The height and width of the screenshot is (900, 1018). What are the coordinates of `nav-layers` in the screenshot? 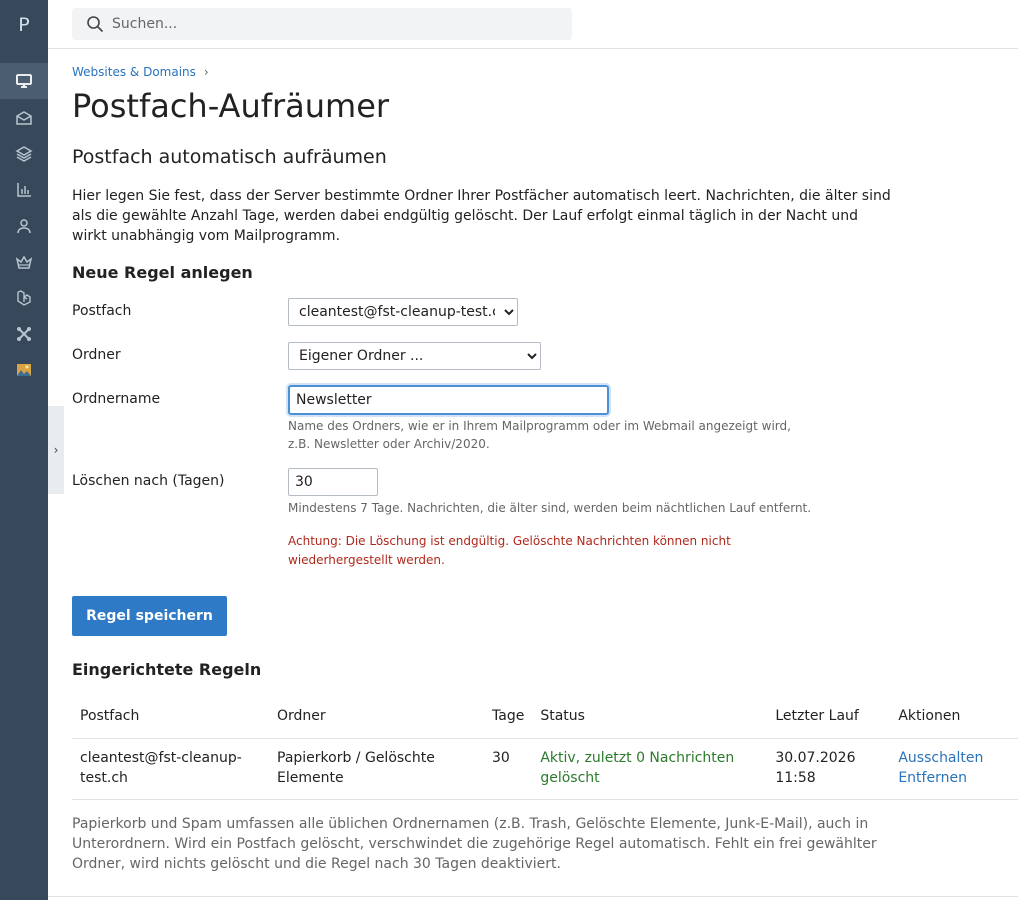 It's located at (24, 154).